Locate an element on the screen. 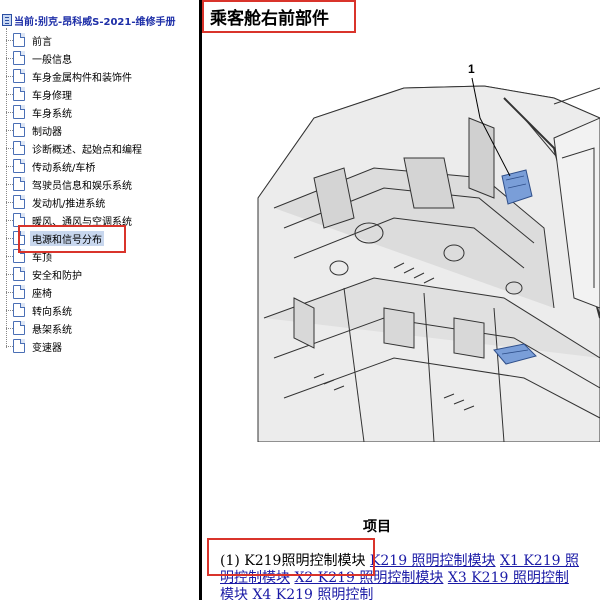  page-title: 乘客舱右前部件 is located at coordinates (269, 19).